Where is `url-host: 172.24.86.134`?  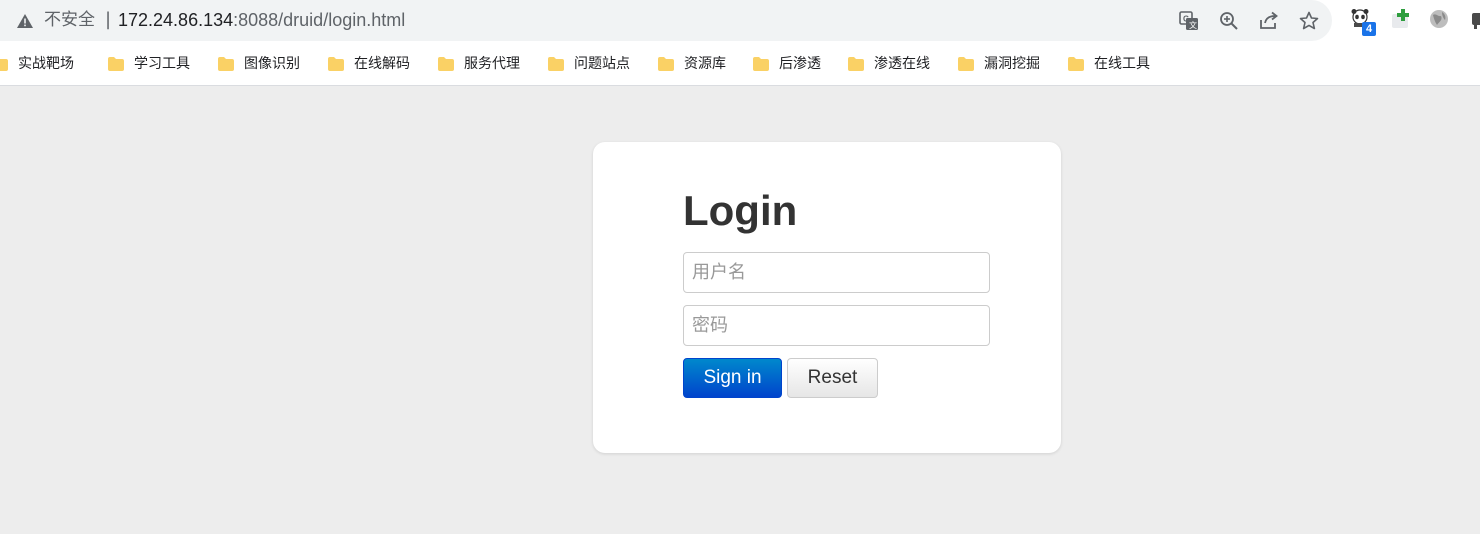 url-host: 172.24.86.134 is located at coordinates (176, 20).